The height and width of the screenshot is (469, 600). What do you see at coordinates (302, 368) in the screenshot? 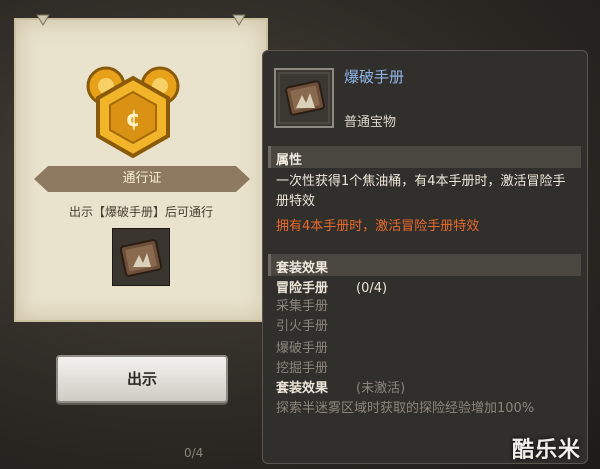
I see `set-member: 挖掘手册` at bounding box center [302, 368].